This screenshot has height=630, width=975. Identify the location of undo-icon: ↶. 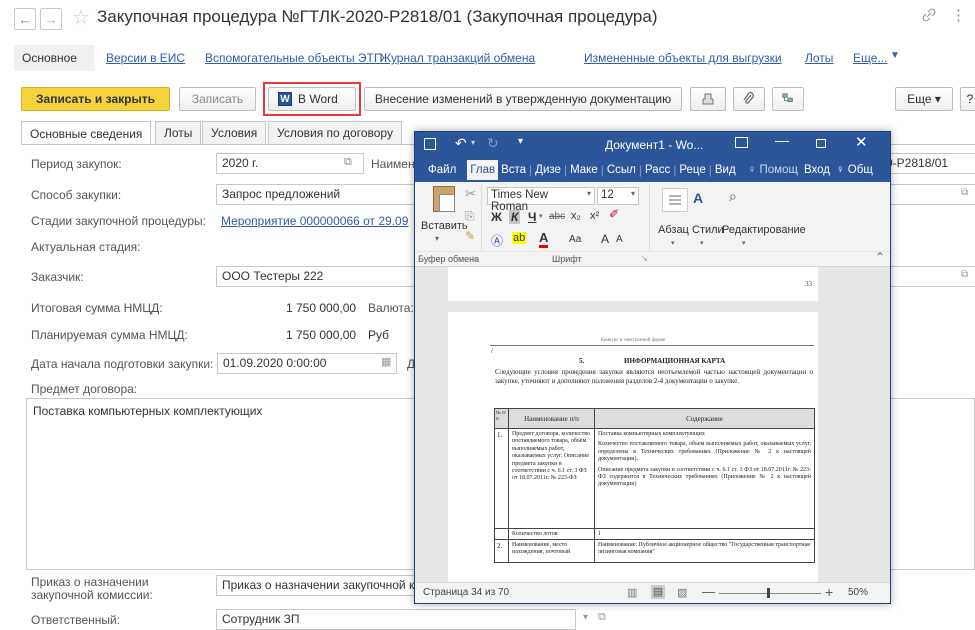
(461, 143).